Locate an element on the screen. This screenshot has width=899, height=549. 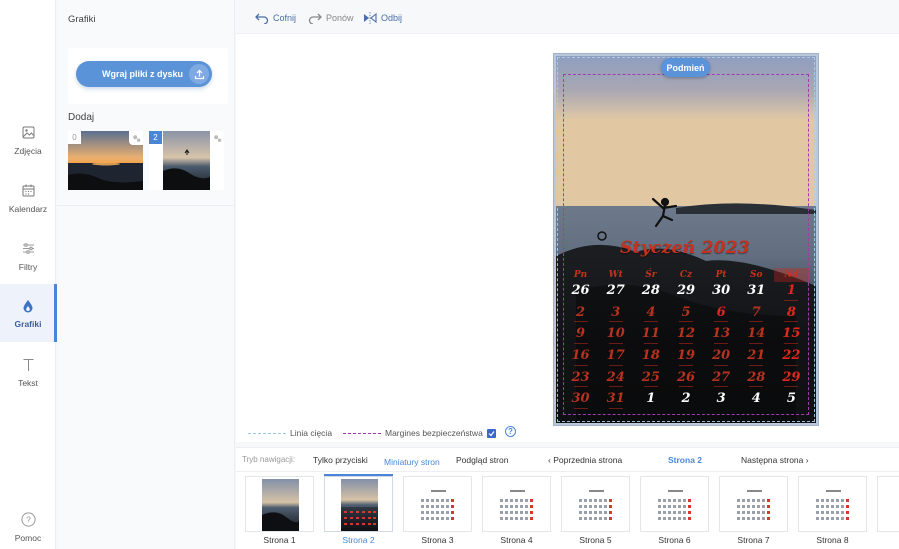
calendar-day: 21 is located at coordinates (756, 358).